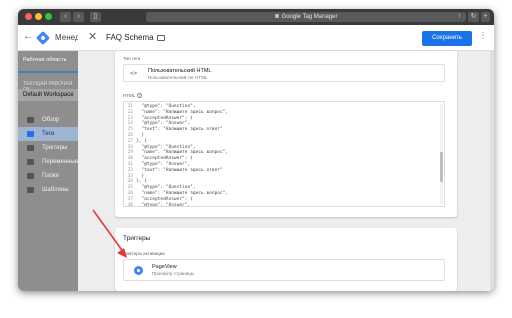 This screenshot has height=318, width=512. I want to click on code-line: 31 "@type": "Answer",, so click(284, 165).